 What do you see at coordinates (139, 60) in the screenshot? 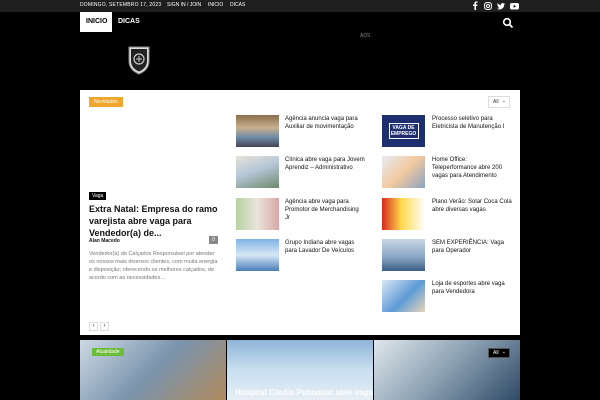
I see `site-logo` at bounding box center [139, 60].